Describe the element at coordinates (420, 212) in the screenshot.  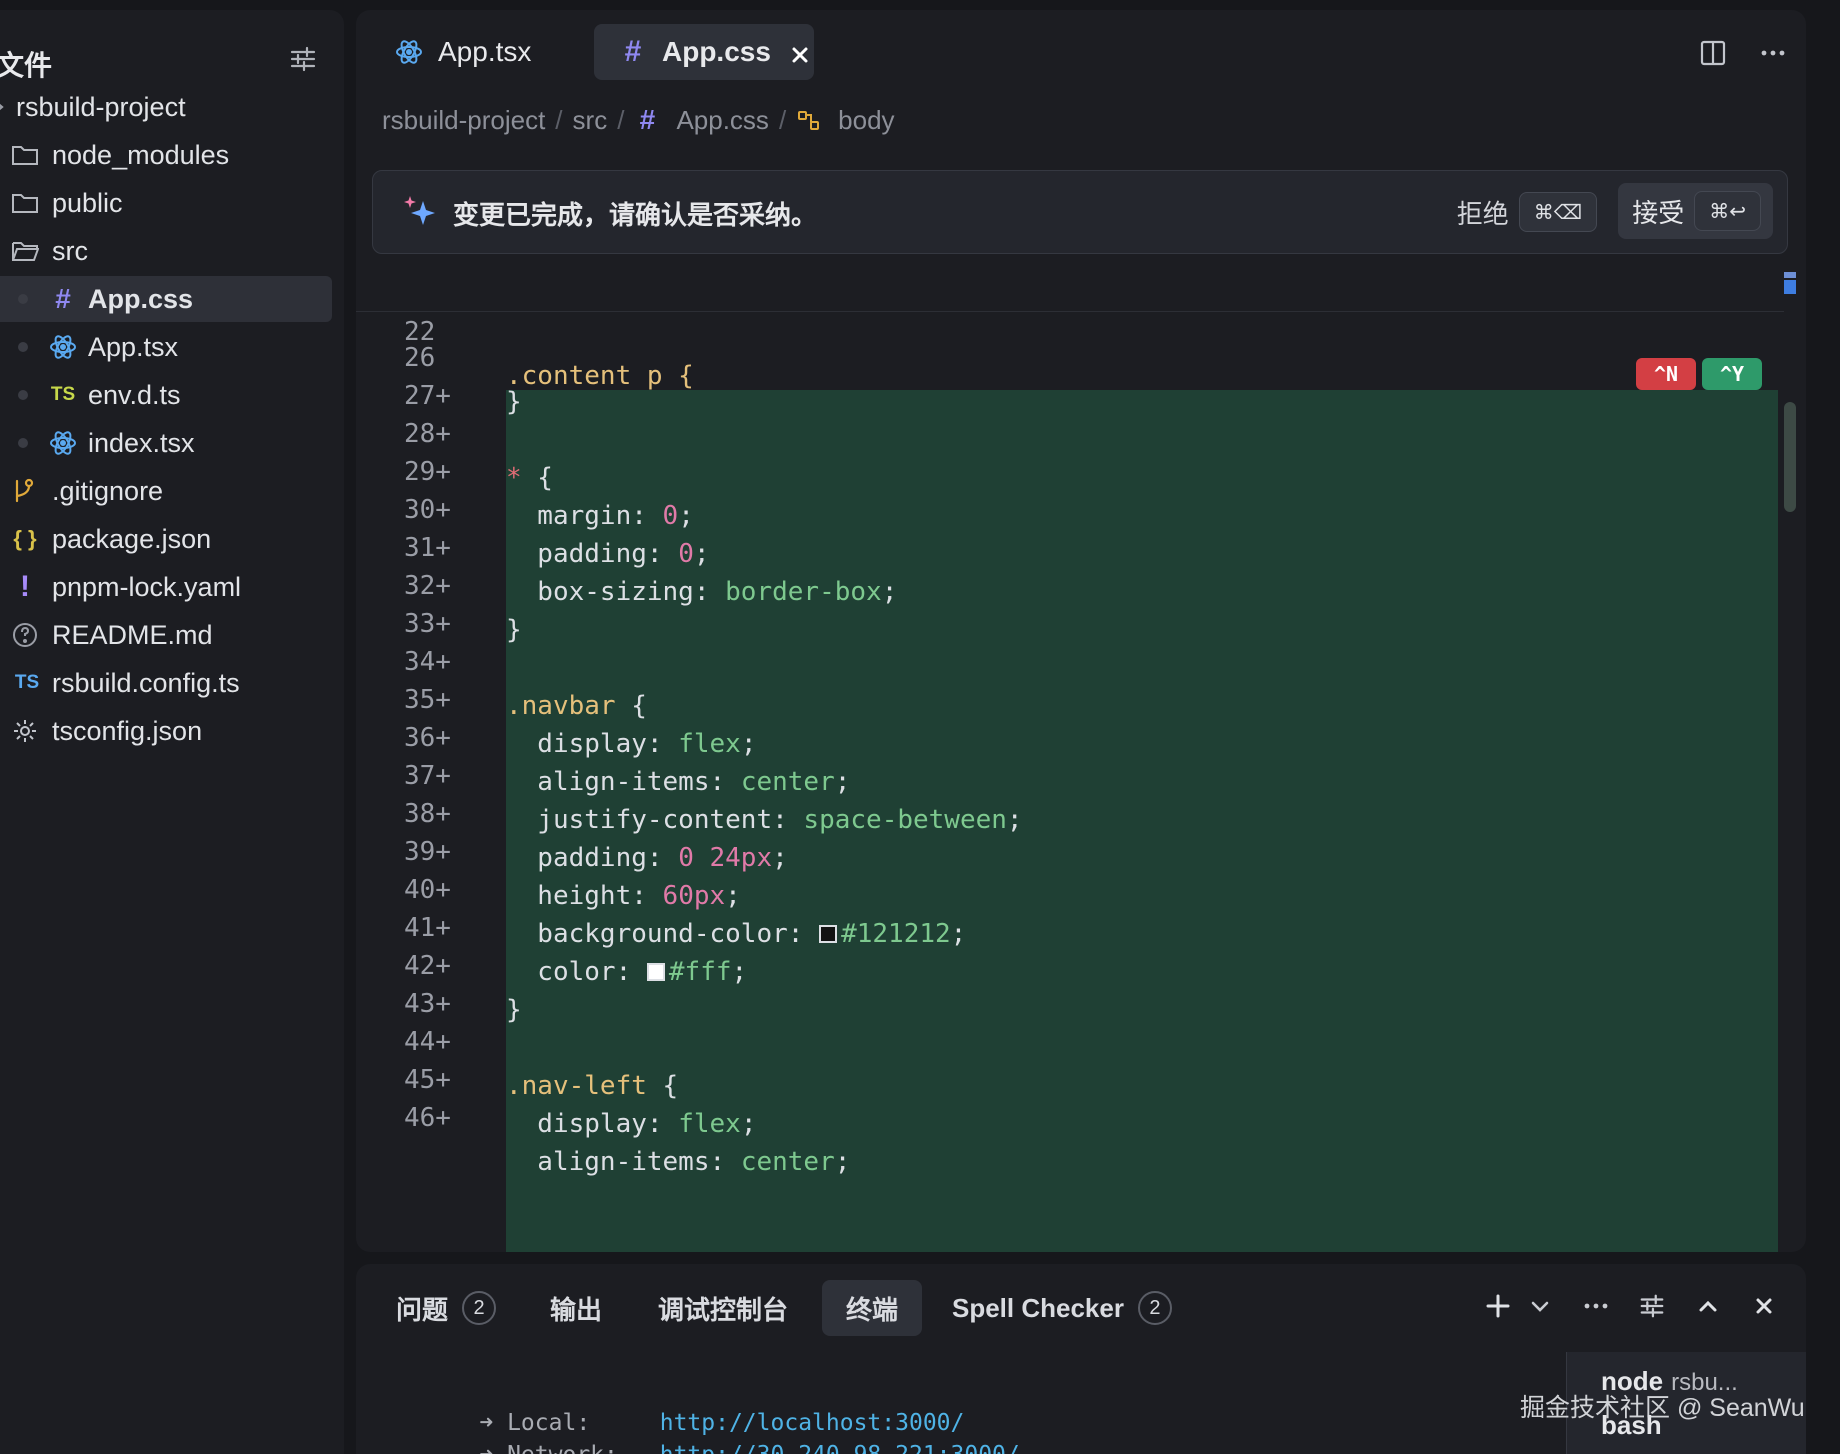
I see `sparkle-icon` at that location.